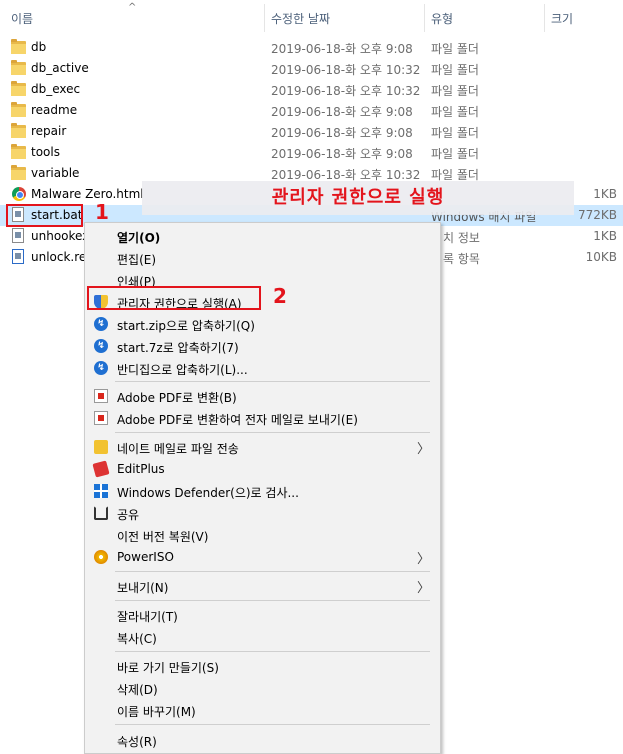 The width and height of the screenshot is (623, 754). What do you see at coordinates (60, 68) in the screenshot?
I see `file-name: db_active` at bounding box center [60, 68].